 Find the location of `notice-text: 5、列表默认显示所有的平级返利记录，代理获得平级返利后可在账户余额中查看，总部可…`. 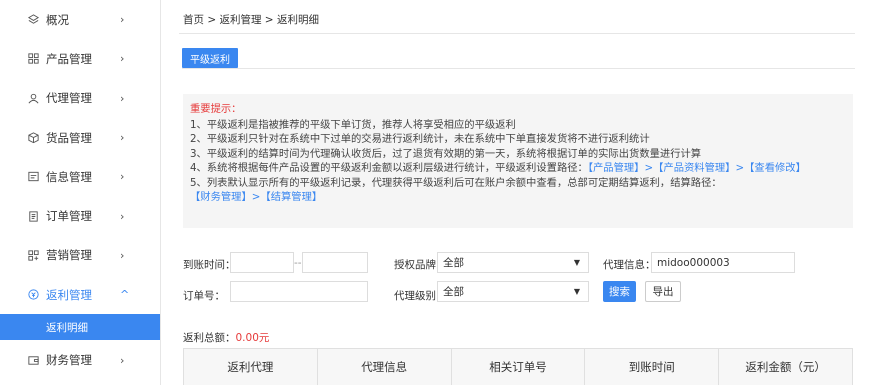

notice-text: 5、列表默认显示所有的平级返利记录，代理获得平级返利后可在账户余额中查看，总部可… is located at coordinates (456, 182).